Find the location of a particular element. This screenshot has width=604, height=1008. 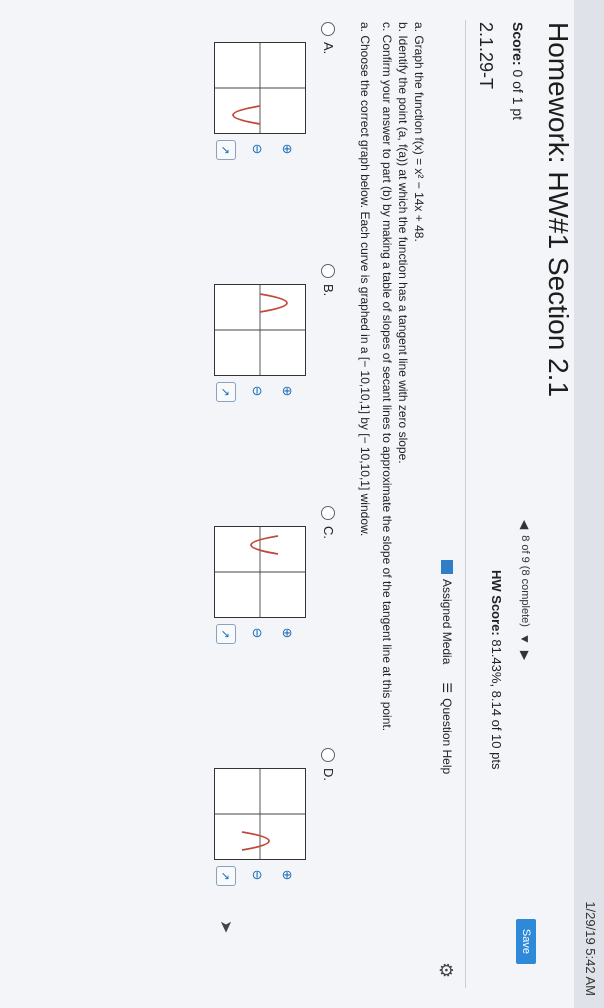

option-a-label: A. is located at coordinates (328, 48).